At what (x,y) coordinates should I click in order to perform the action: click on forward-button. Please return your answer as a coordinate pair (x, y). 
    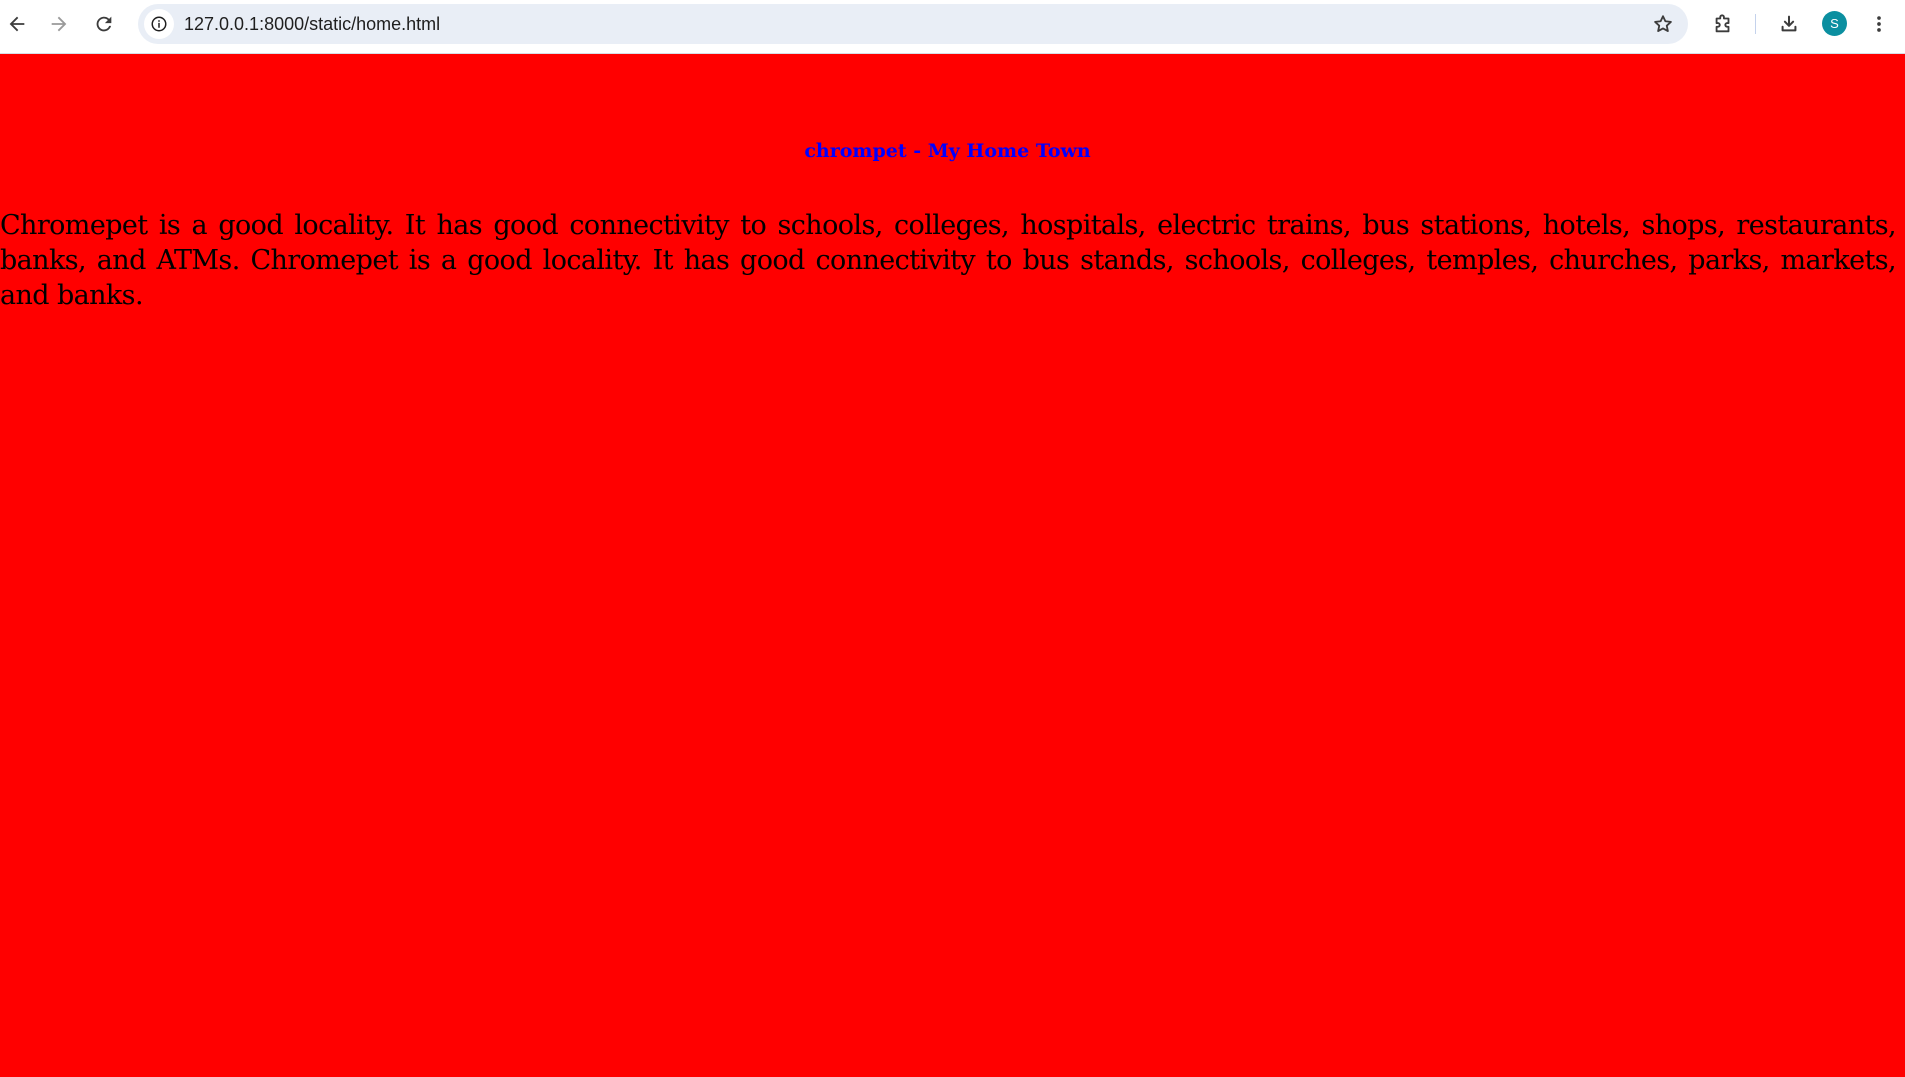
    Looking at the image, I should click on (59, 24).